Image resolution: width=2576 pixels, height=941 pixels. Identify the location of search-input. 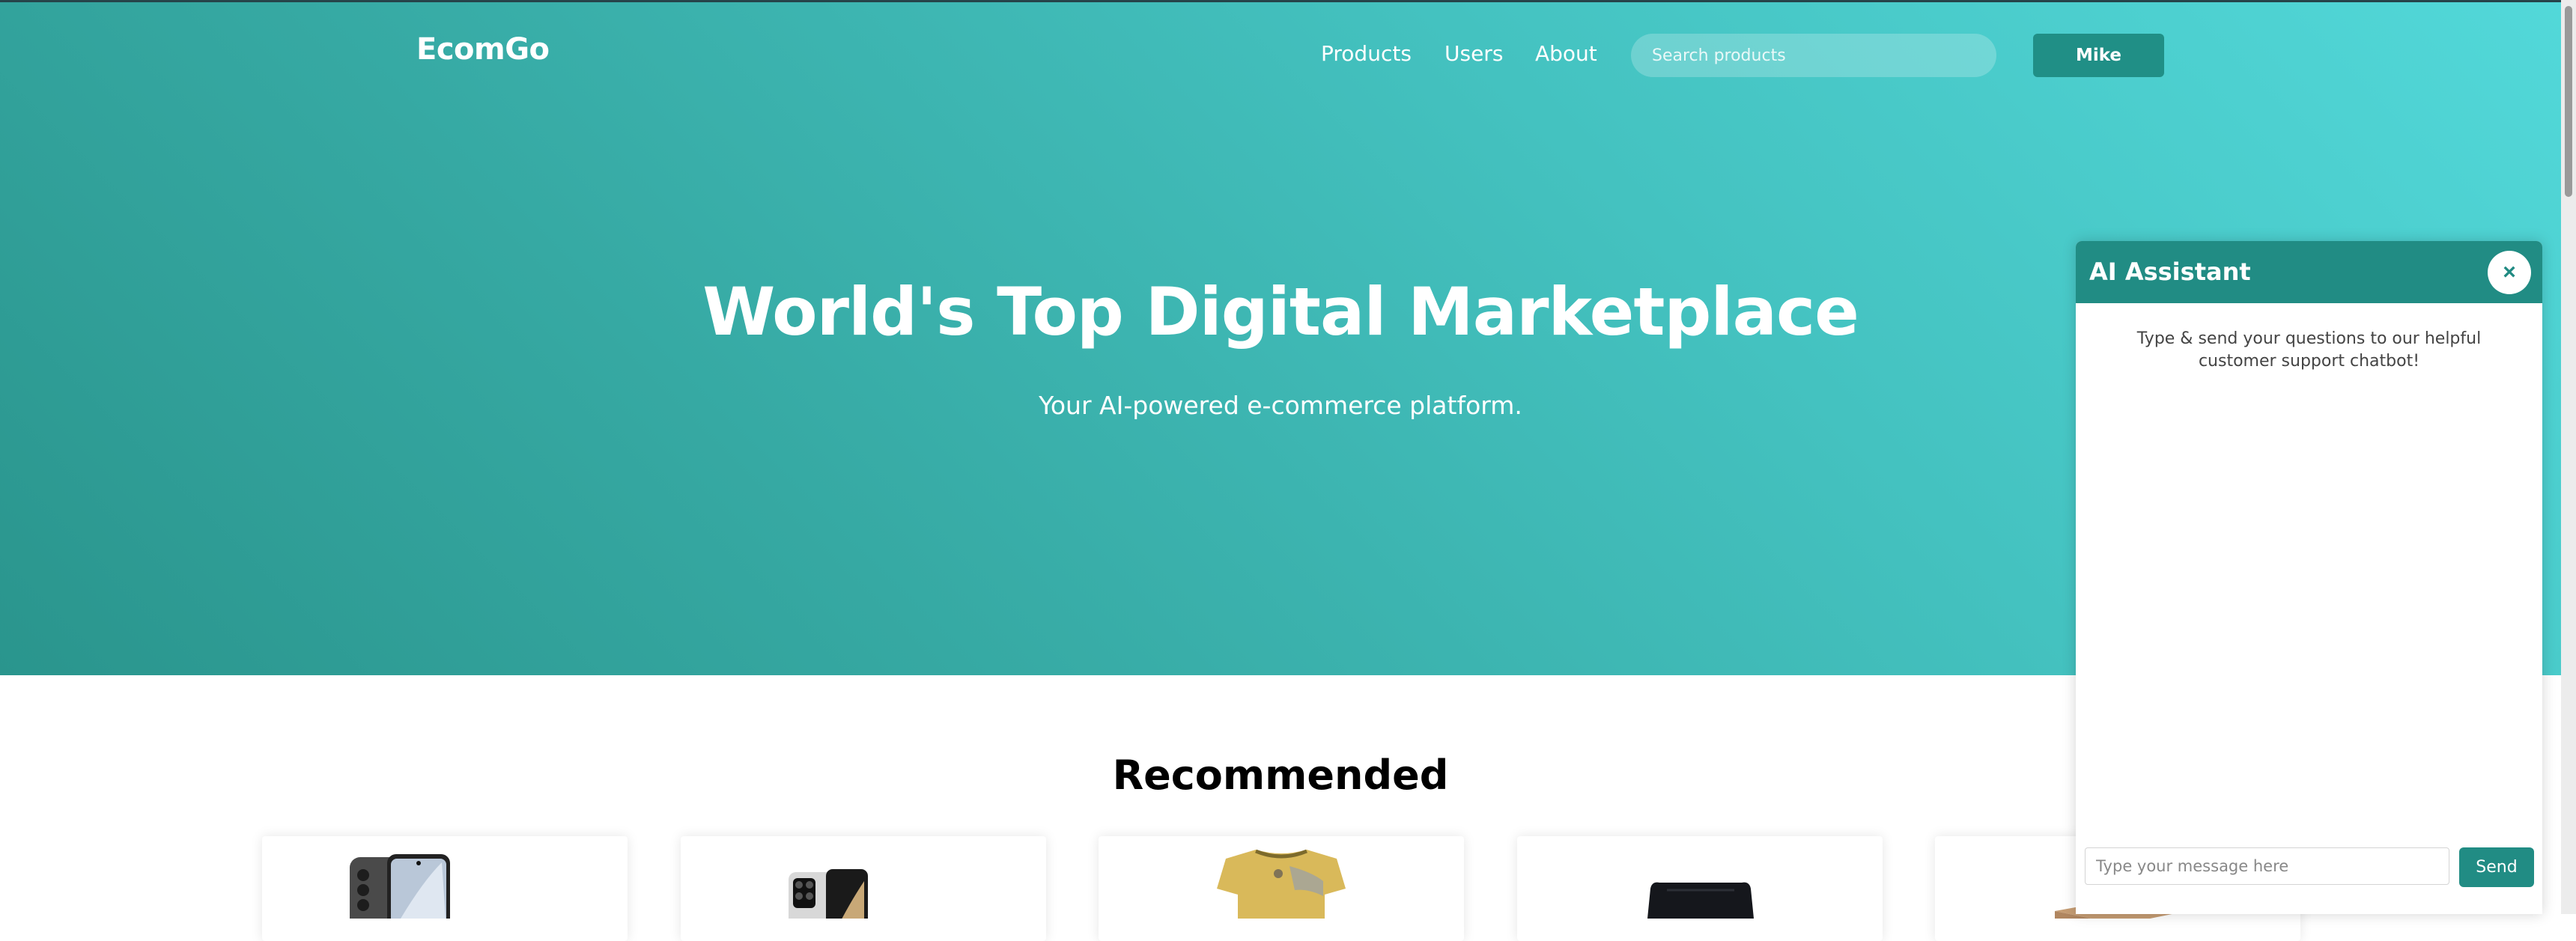
(1813, 55).